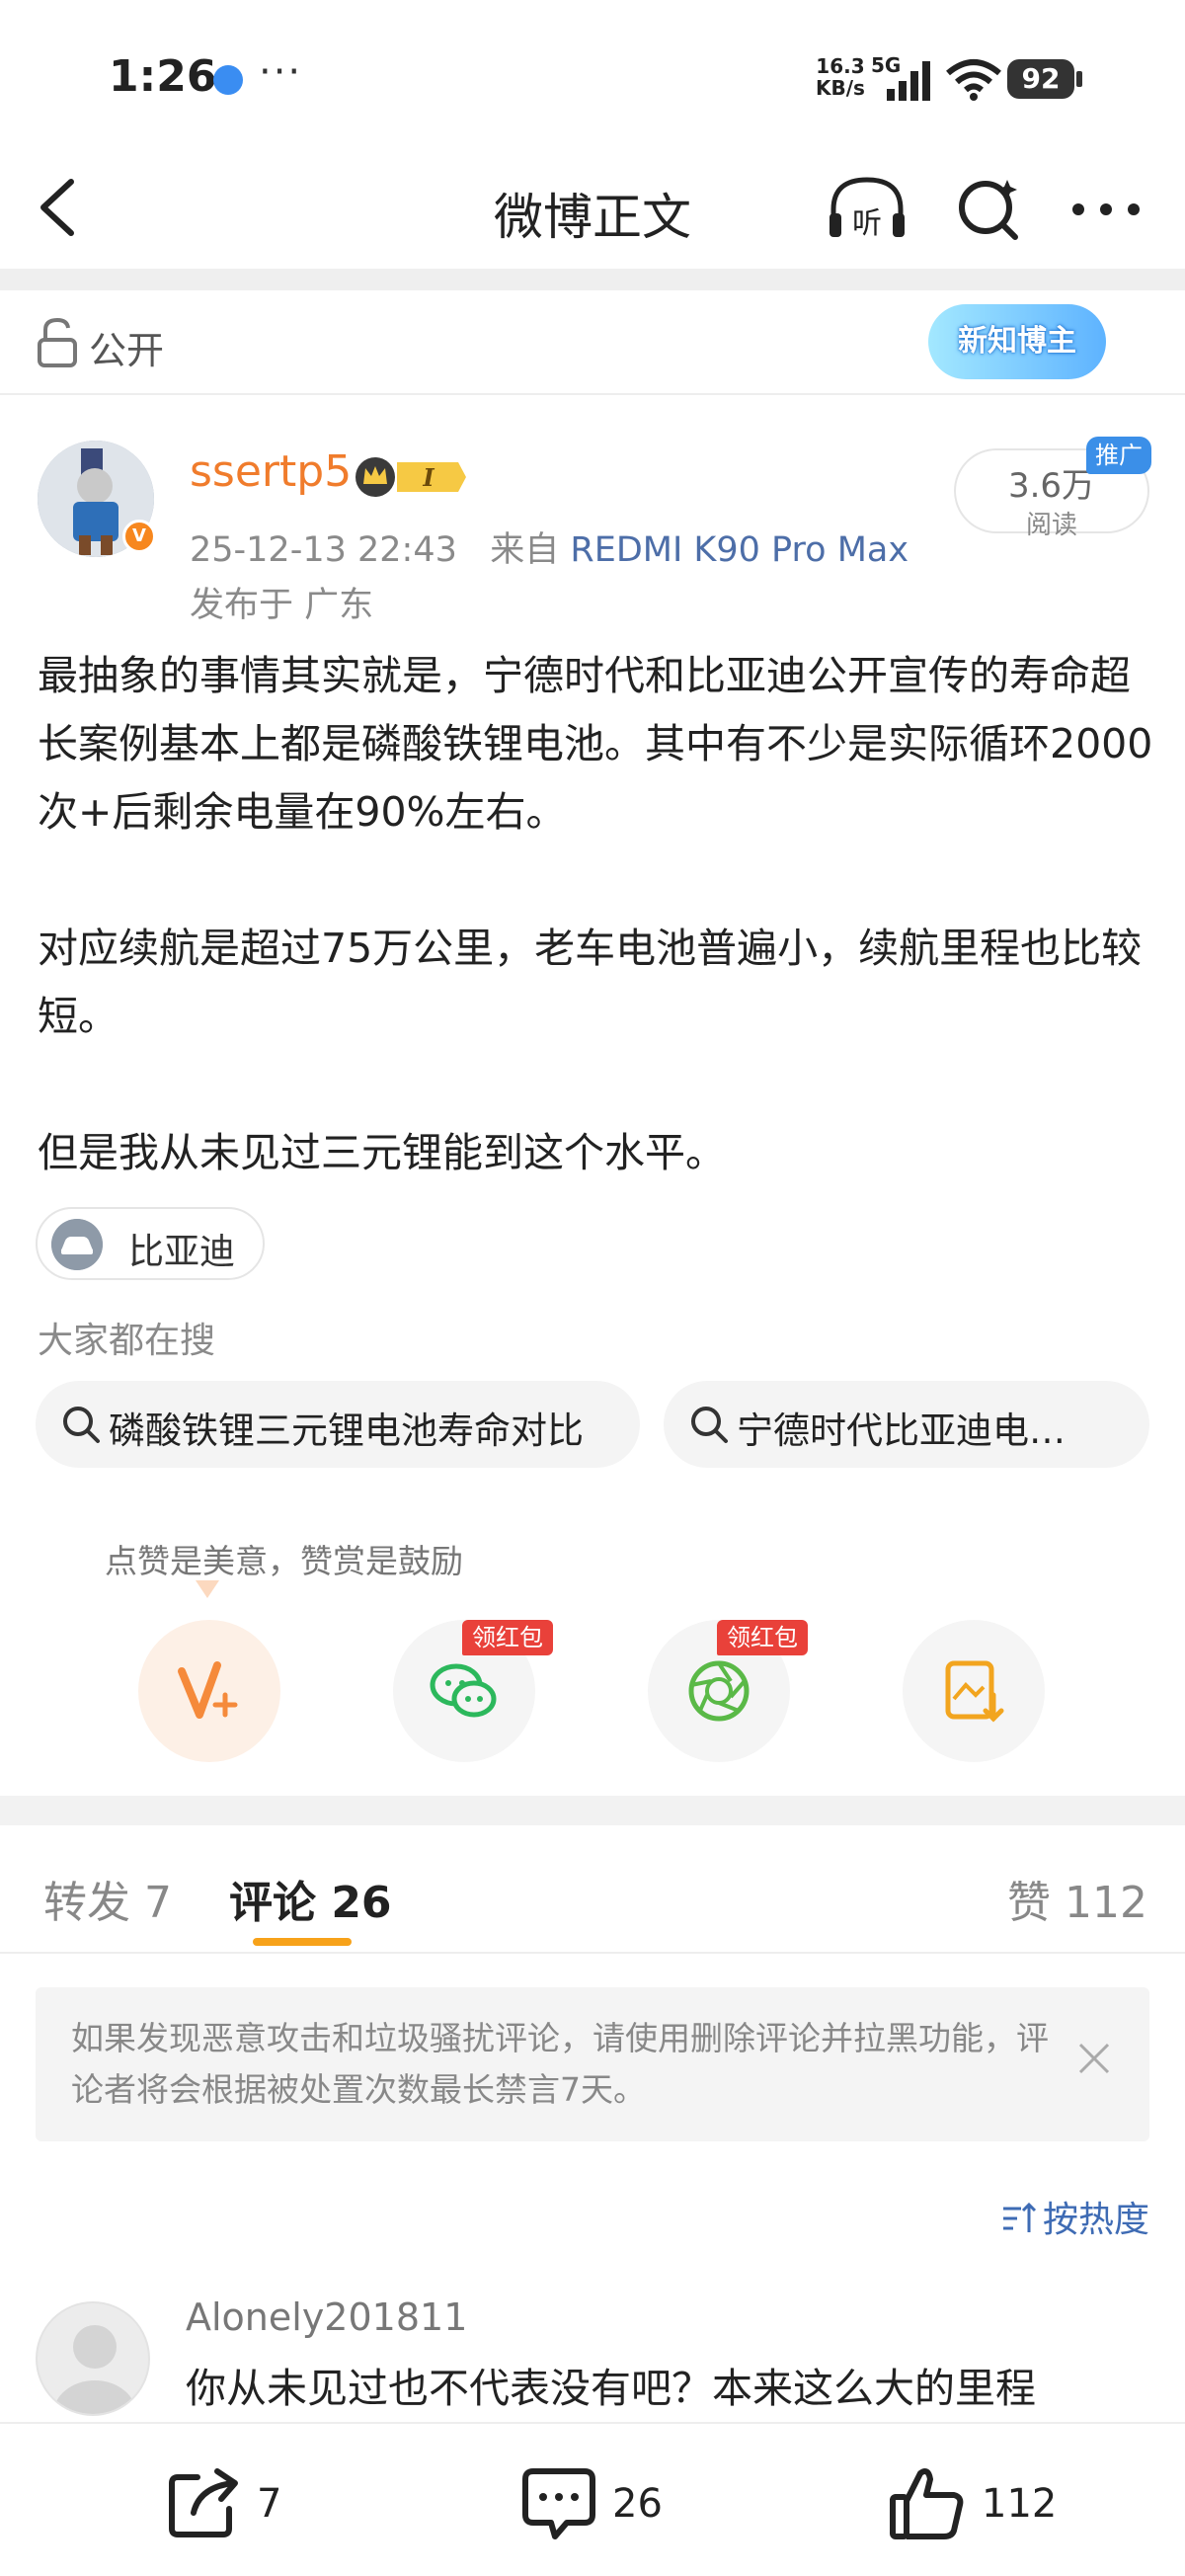 This screenshot has height=2576, width=1185. Describe the element at coordinates (95, 2369) in the screenshot. I see `default-avatar-icon` at that location.